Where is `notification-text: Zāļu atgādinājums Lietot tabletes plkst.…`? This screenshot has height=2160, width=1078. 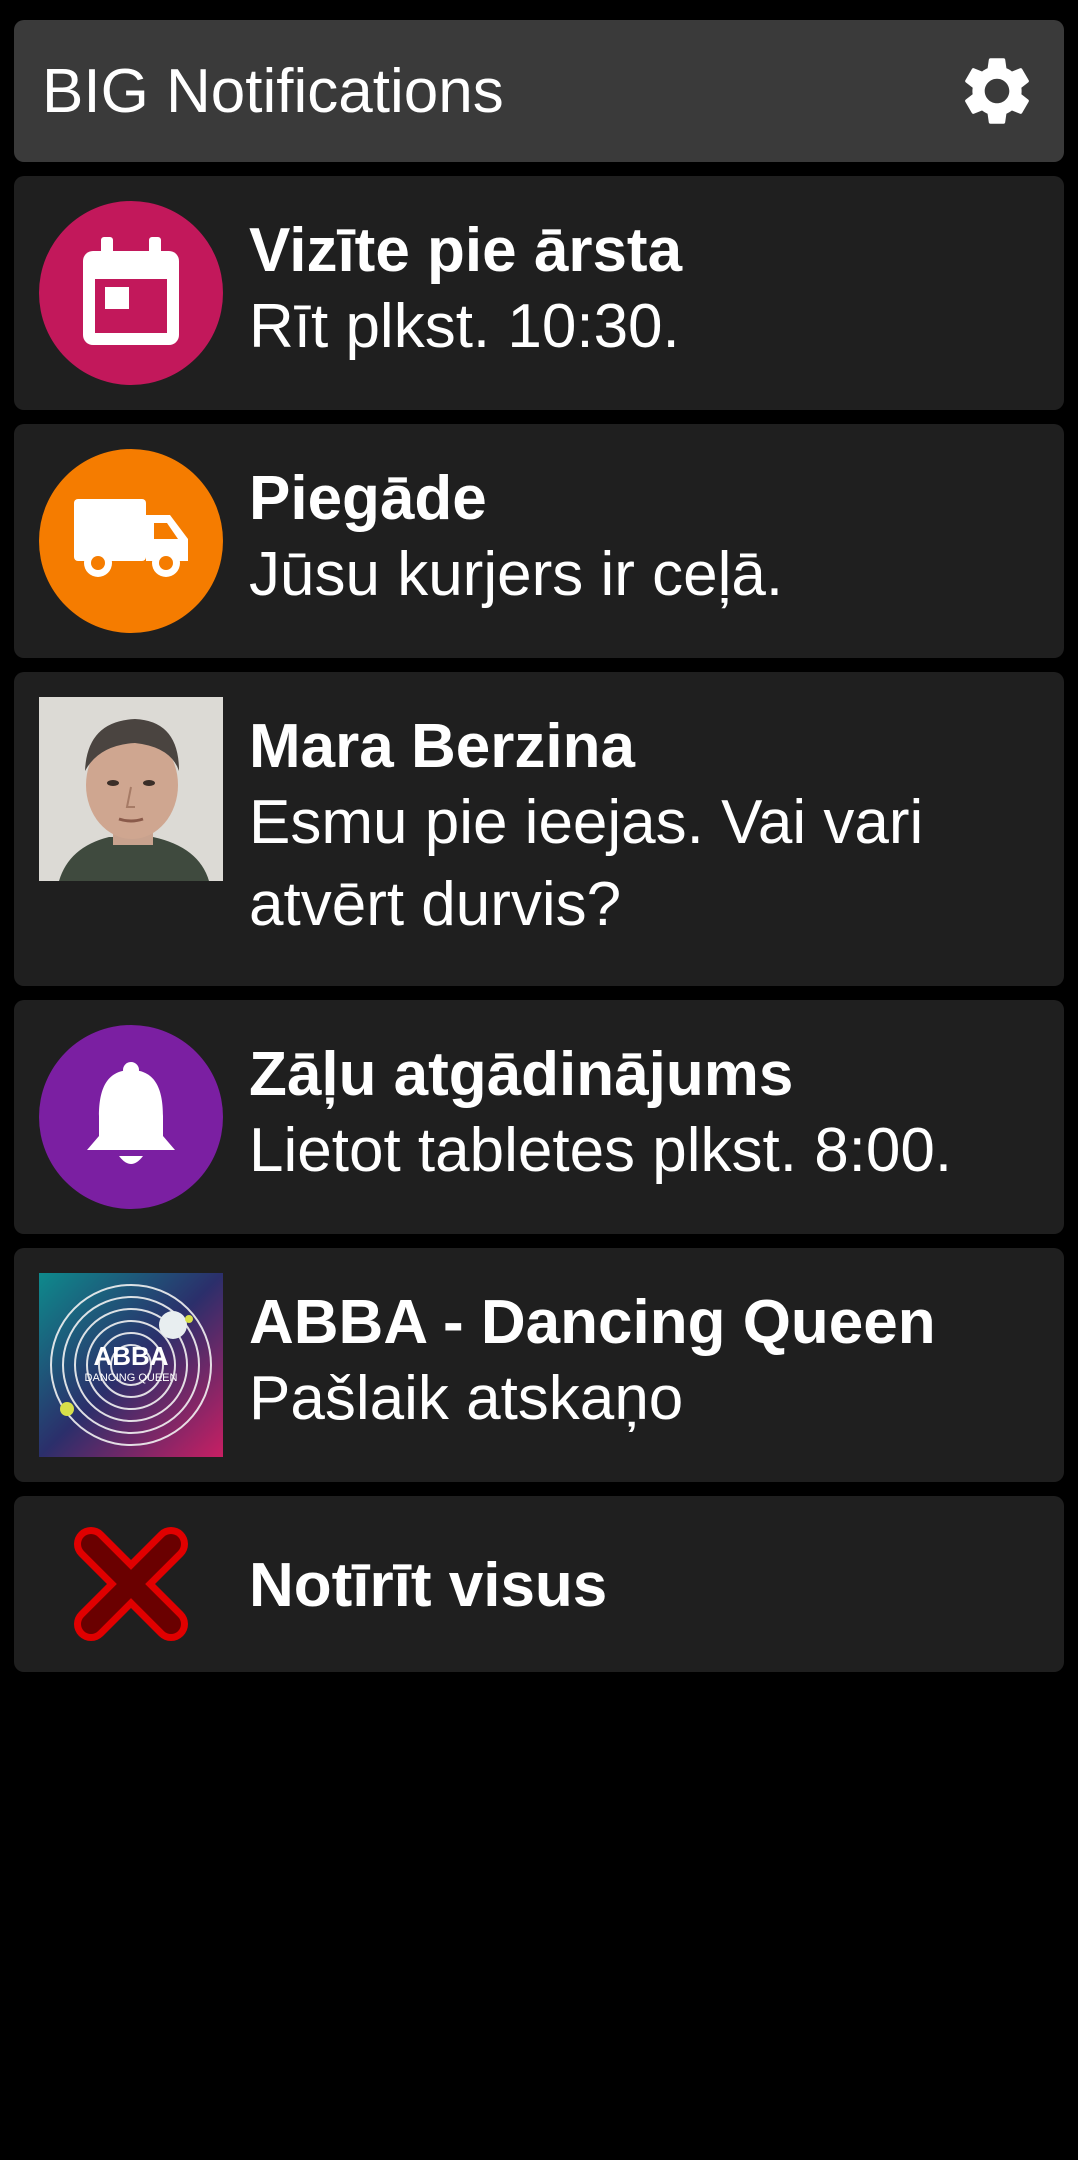 notification-text: Zāļu atgādinājums Lietot tabletes plkst.… is located at coordinates (646, 1116).